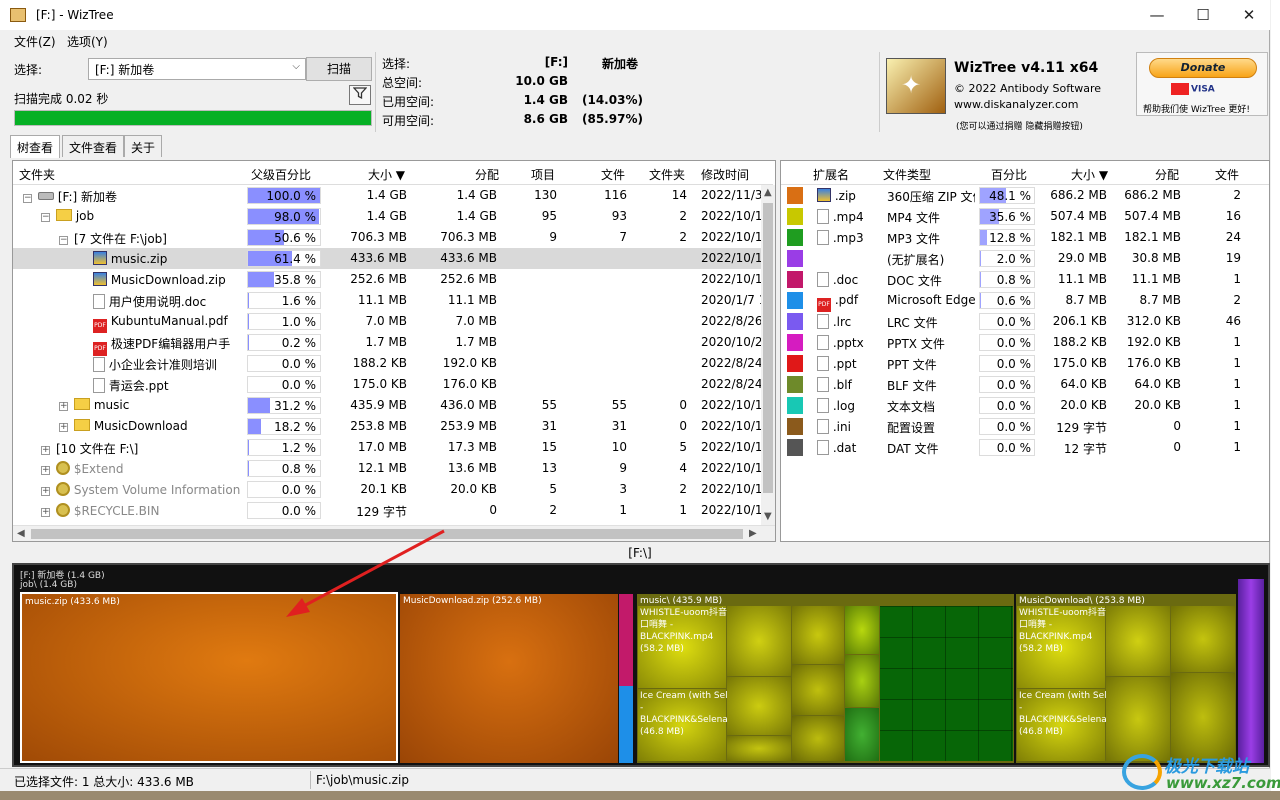  What do you see at coordinates (725, 174) in the screenshot?
I see `tree-column-header: 修改时间` at bounding box center [725, 174].